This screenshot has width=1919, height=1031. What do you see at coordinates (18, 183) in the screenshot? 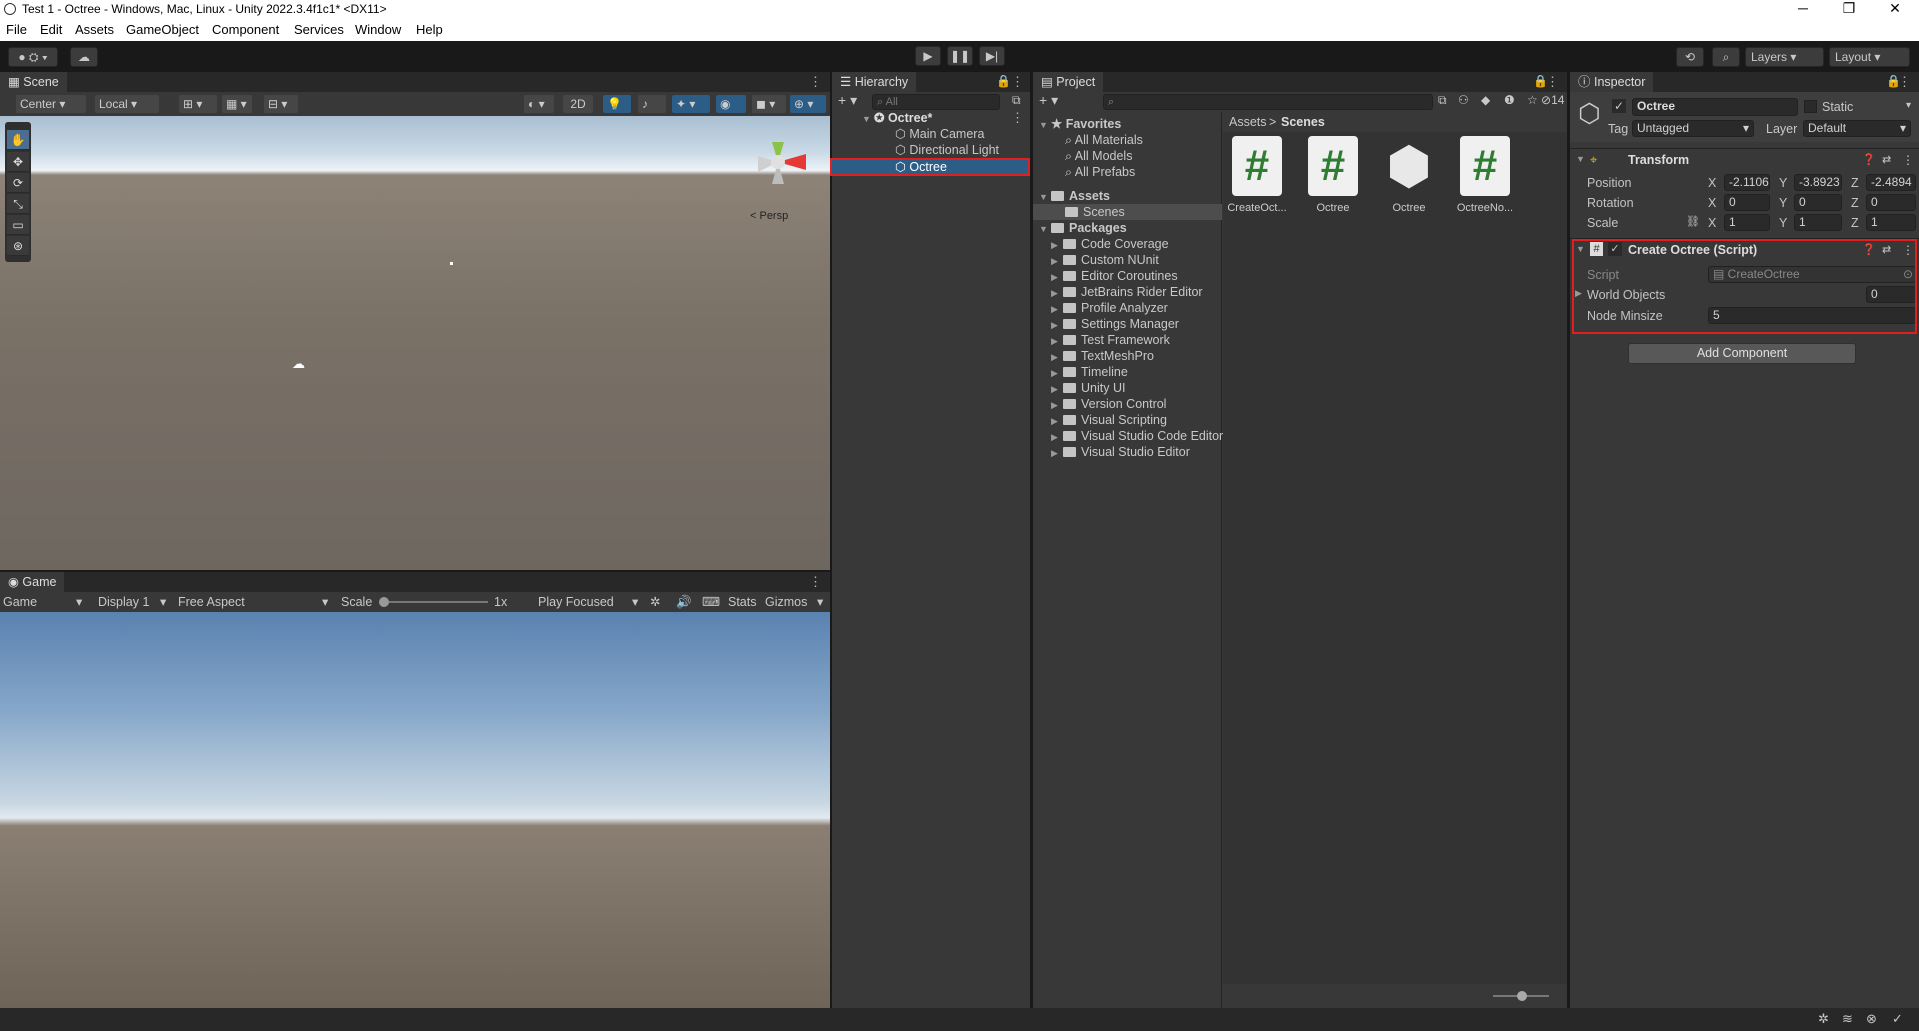
I see `rotate-tool-icon: ⟳` at bounding box center [18, 183].